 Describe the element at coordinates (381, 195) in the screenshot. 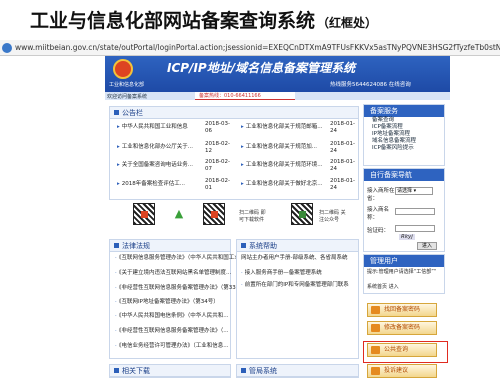

I see `province-label: 接入商所在省：` at that location.